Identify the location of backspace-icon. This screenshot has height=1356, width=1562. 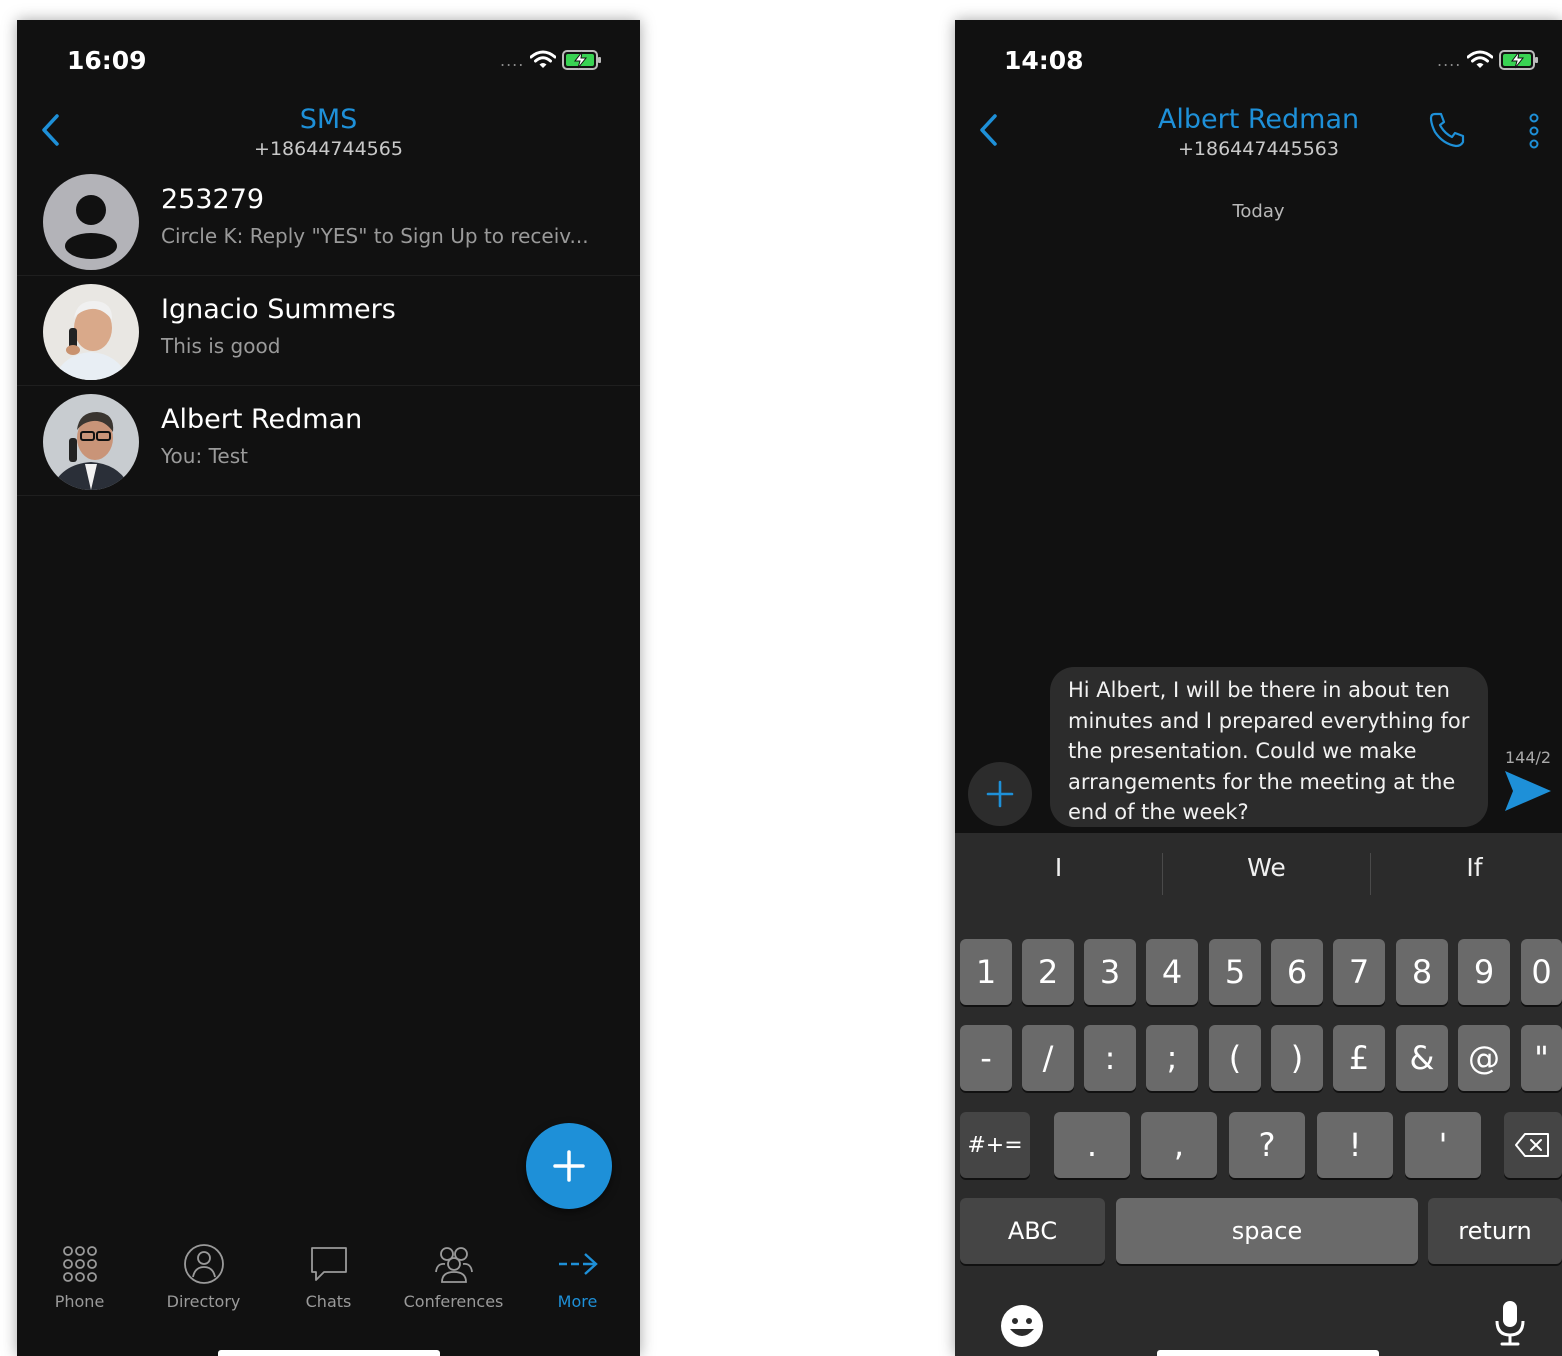
(1532, 1145).